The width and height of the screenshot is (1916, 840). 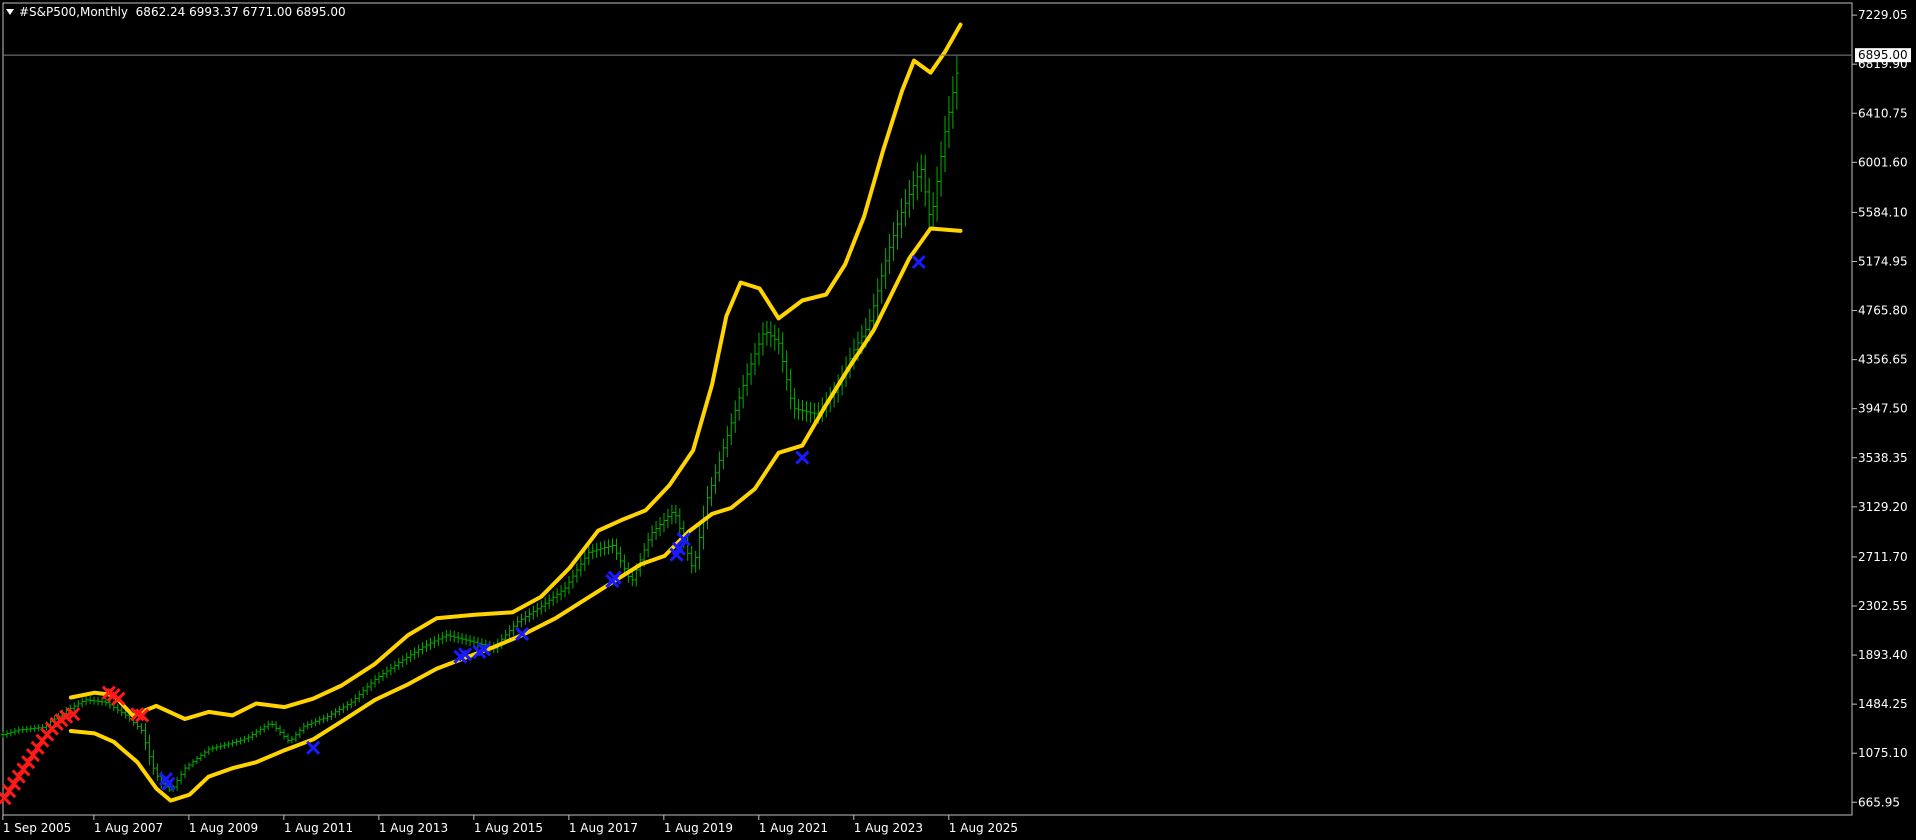 What do you see at coordinates (1883, 162) in the screenshot?
I see `y-tick-label: 6001.60` at bounding box center [1883, 162].